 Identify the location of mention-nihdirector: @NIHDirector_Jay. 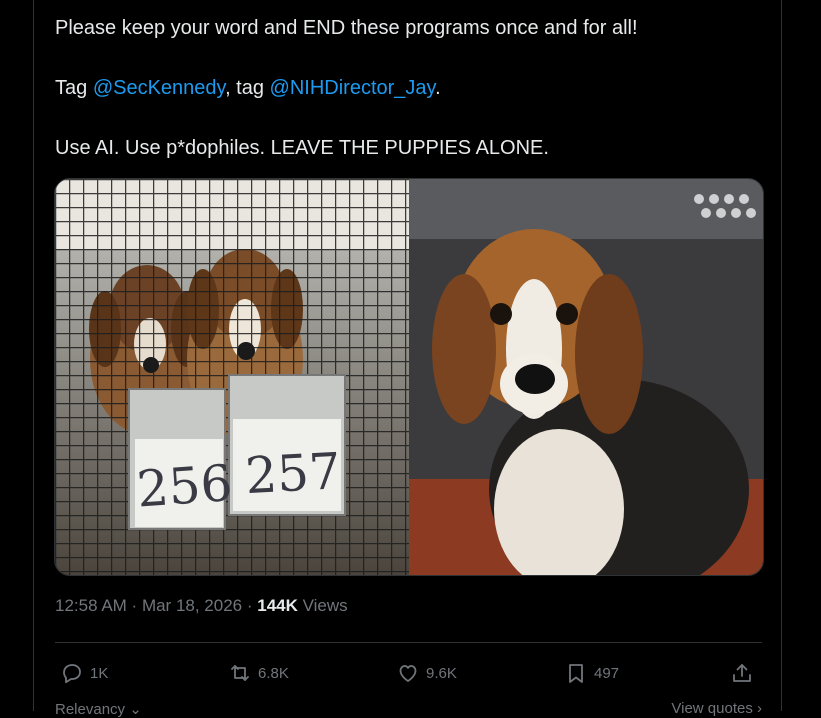
(353, 88).